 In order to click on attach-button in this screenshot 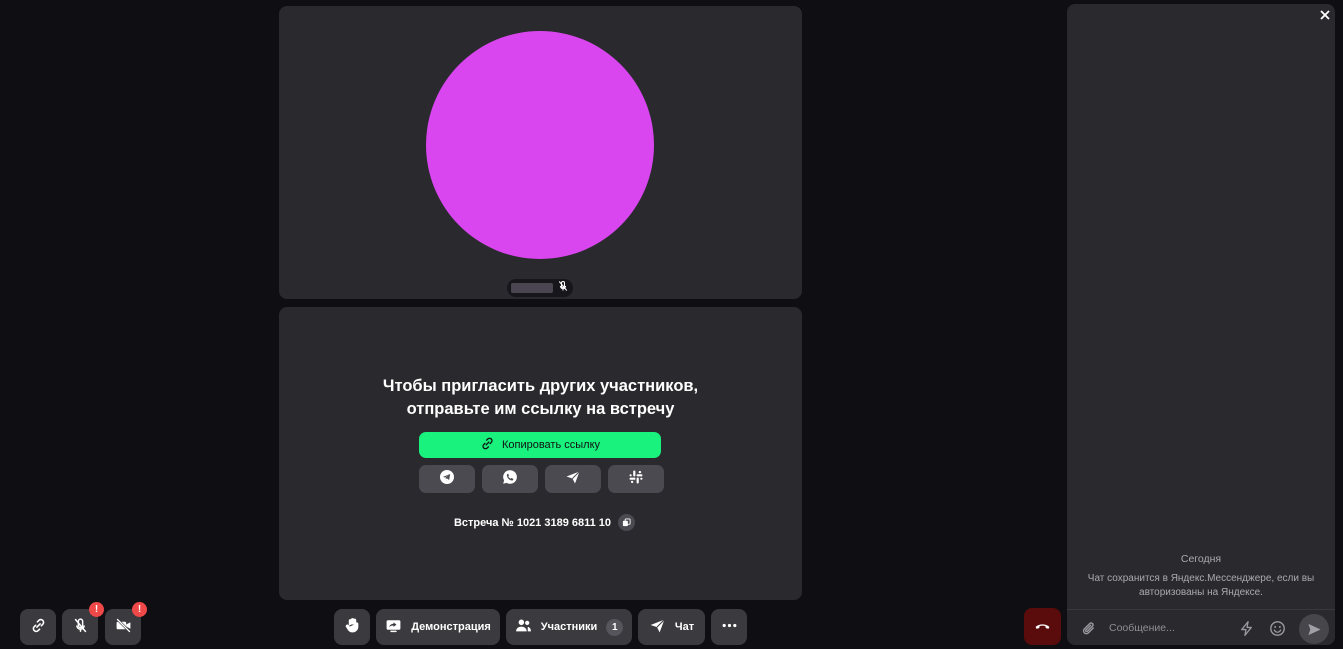, I will do `click(1089, 628)`.